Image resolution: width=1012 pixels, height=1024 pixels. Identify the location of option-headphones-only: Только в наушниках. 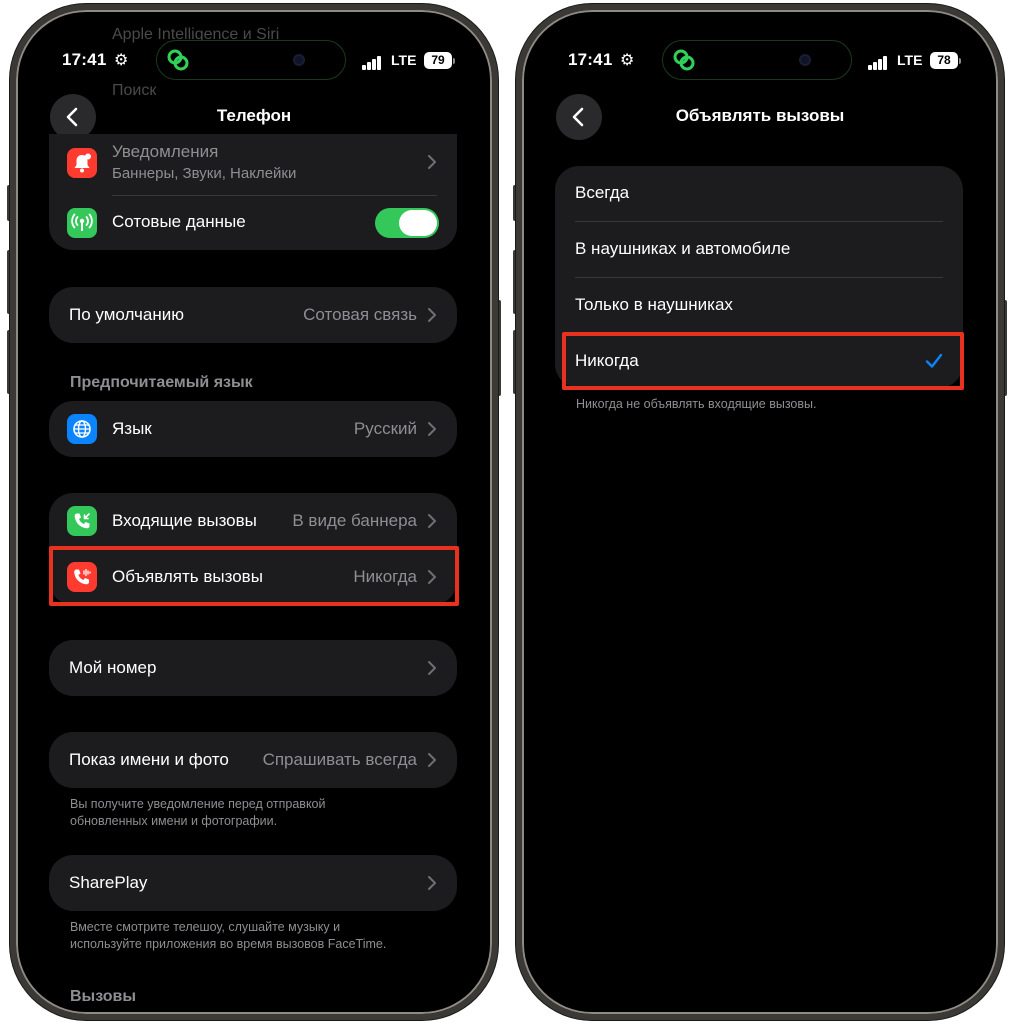
(759, 305).